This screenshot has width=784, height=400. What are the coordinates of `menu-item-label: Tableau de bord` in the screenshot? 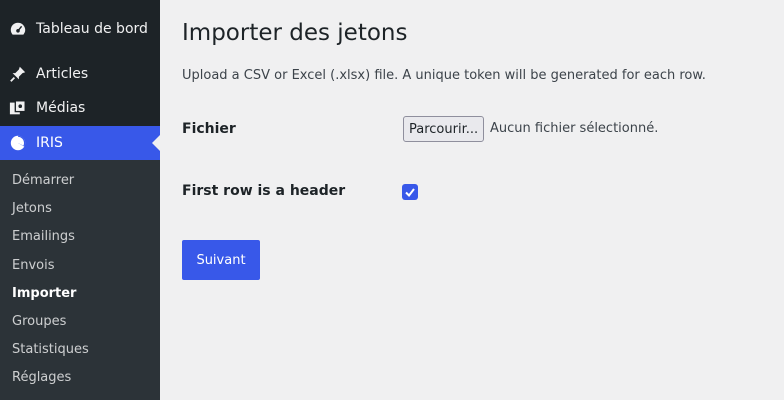 It's located at (92, 29).